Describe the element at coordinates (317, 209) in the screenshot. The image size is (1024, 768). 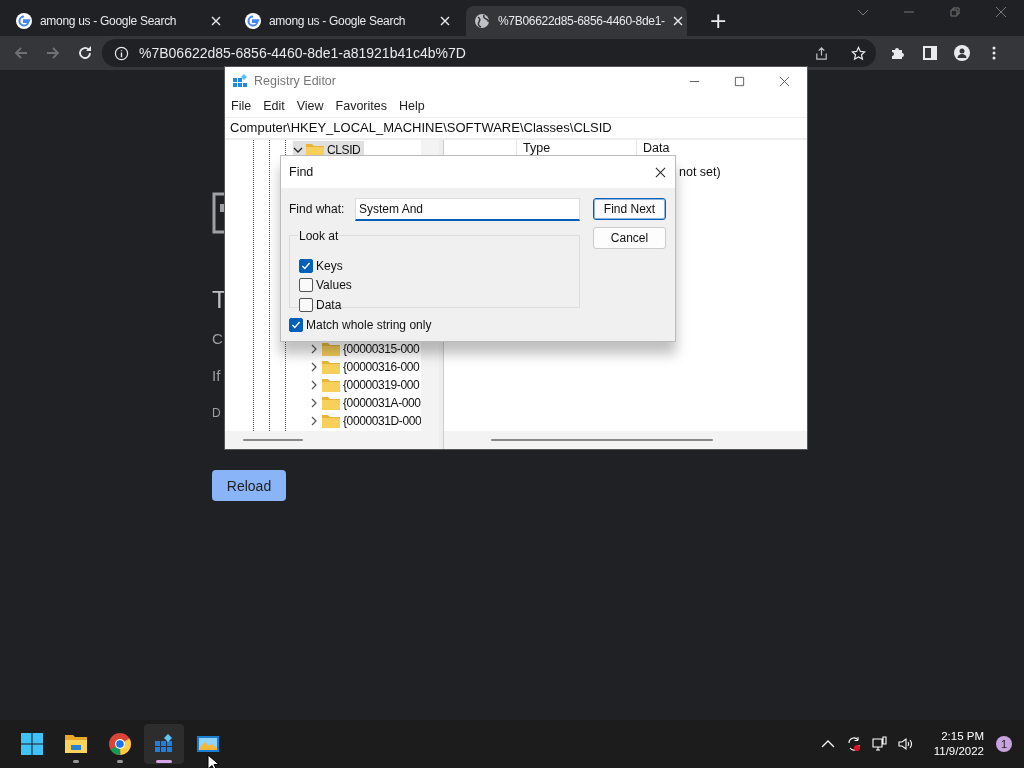
I see `find-what-label: Find what:` at that location.